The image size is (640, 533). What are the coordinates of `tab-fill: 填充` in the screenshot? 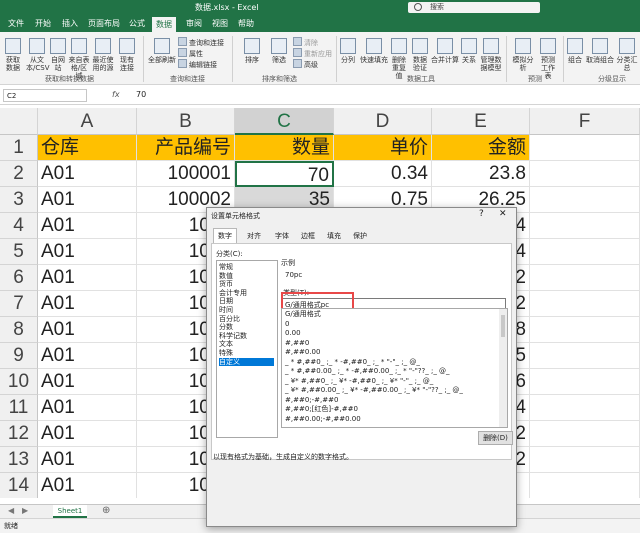 It's located at (334, 236).